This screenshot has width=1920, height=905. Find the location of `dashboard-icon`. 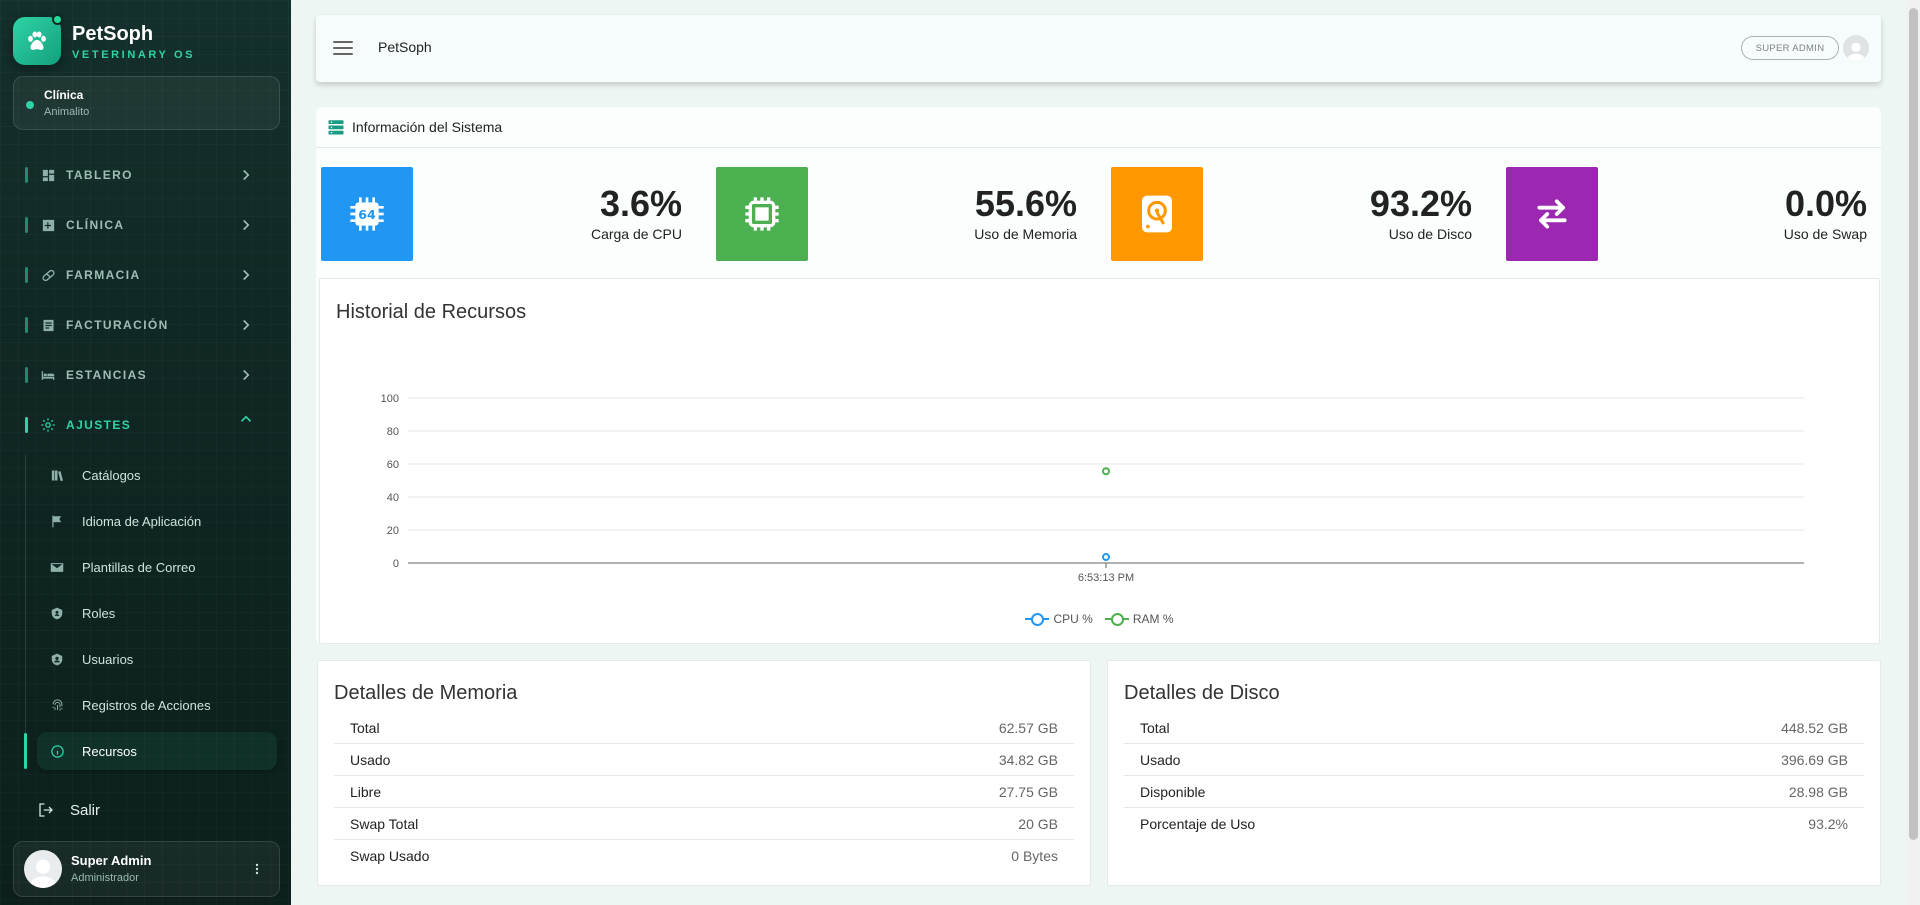

dashboard-icon is located at coordinates (48, 175).